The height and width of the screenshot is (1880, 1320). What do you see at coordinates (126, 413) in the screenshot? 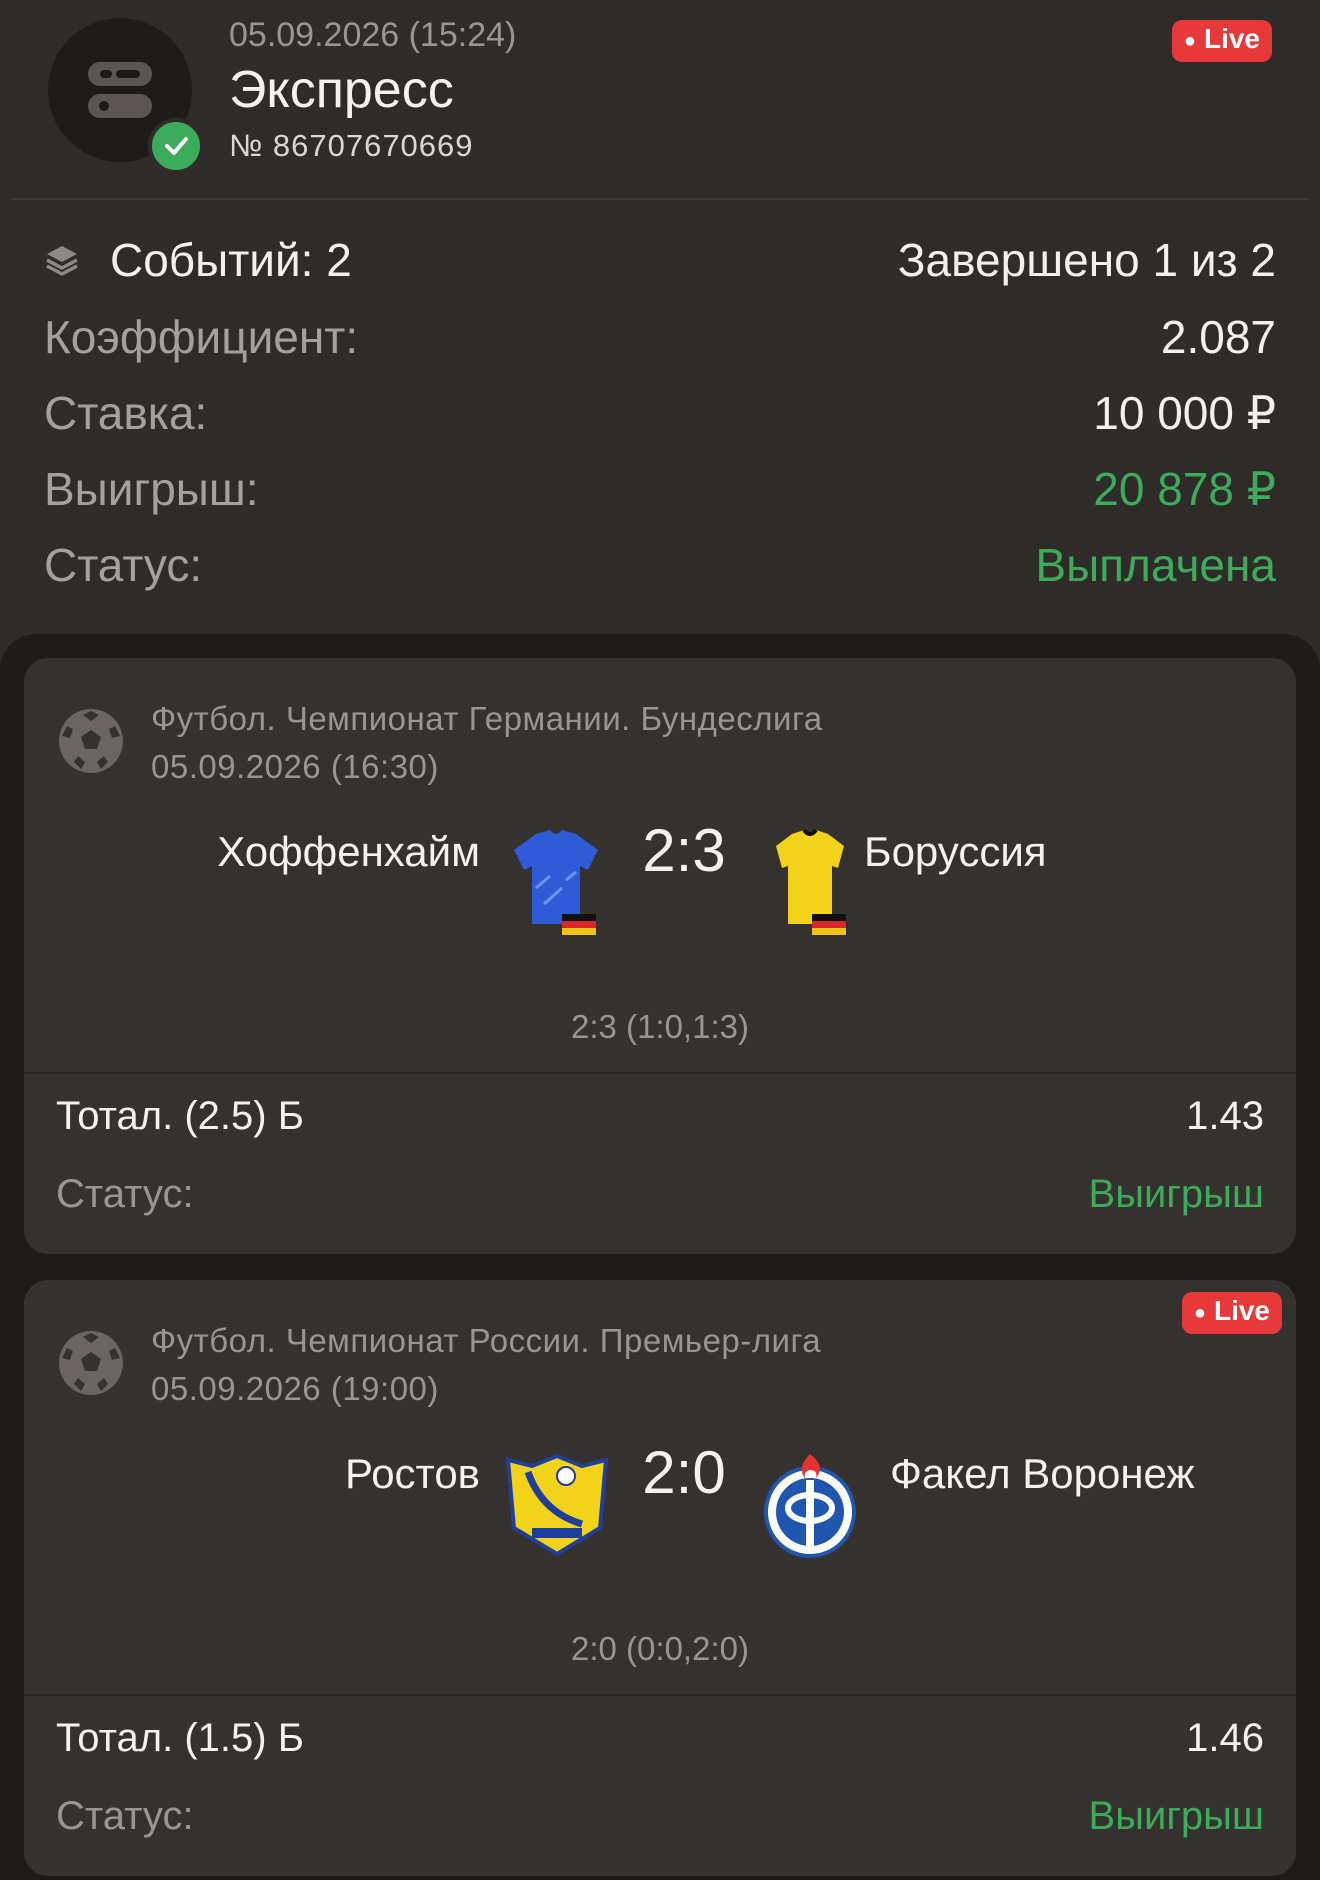
I see `stake-label: Ставка:` at bounding box center [126, 413].